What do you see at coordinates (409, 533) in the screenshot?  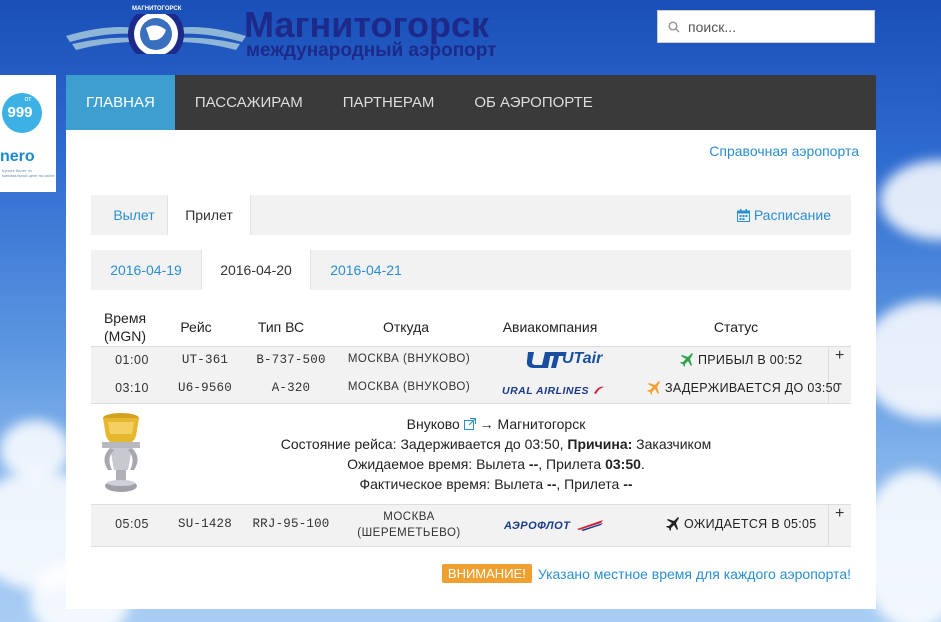 I see `cell-from-airport: (ШЕРЕМЕТЬЕВО)` at bounding box center [409, 533].